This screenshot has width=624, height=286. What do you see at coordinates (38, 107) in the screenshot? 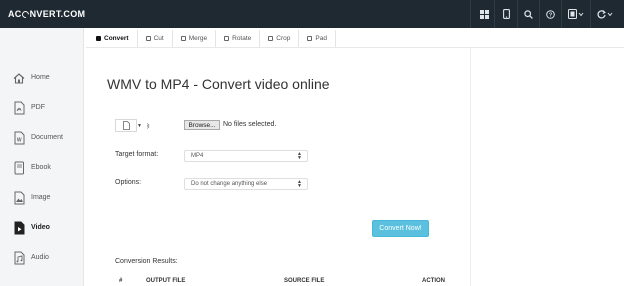
I see `sidebar-item-label: PDF` at bounding box center [38, 107].